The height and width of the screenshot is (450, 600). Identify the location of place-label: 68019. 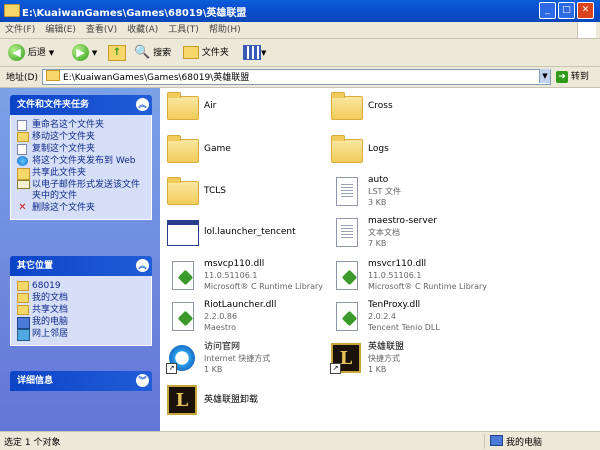
(46, 286).